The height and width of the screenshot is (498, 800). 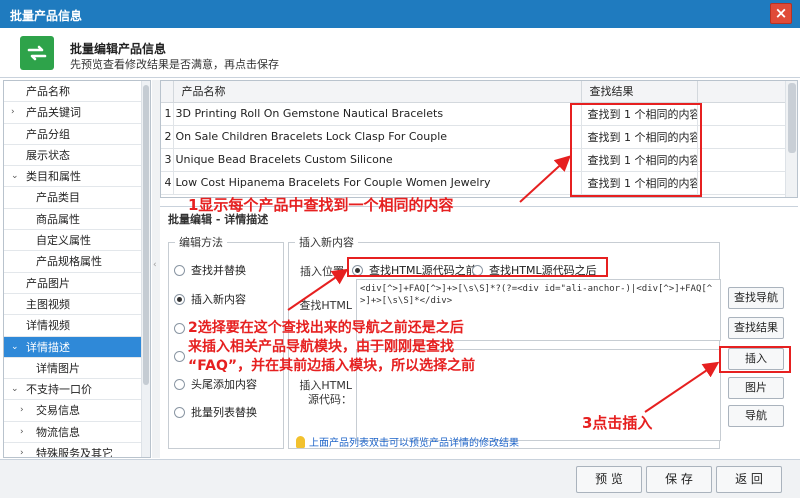 What do you see at coordinates (325, 305) in the screenshot?
I see `find-html-label: 查找HTML` at bounding box center [325, 305].